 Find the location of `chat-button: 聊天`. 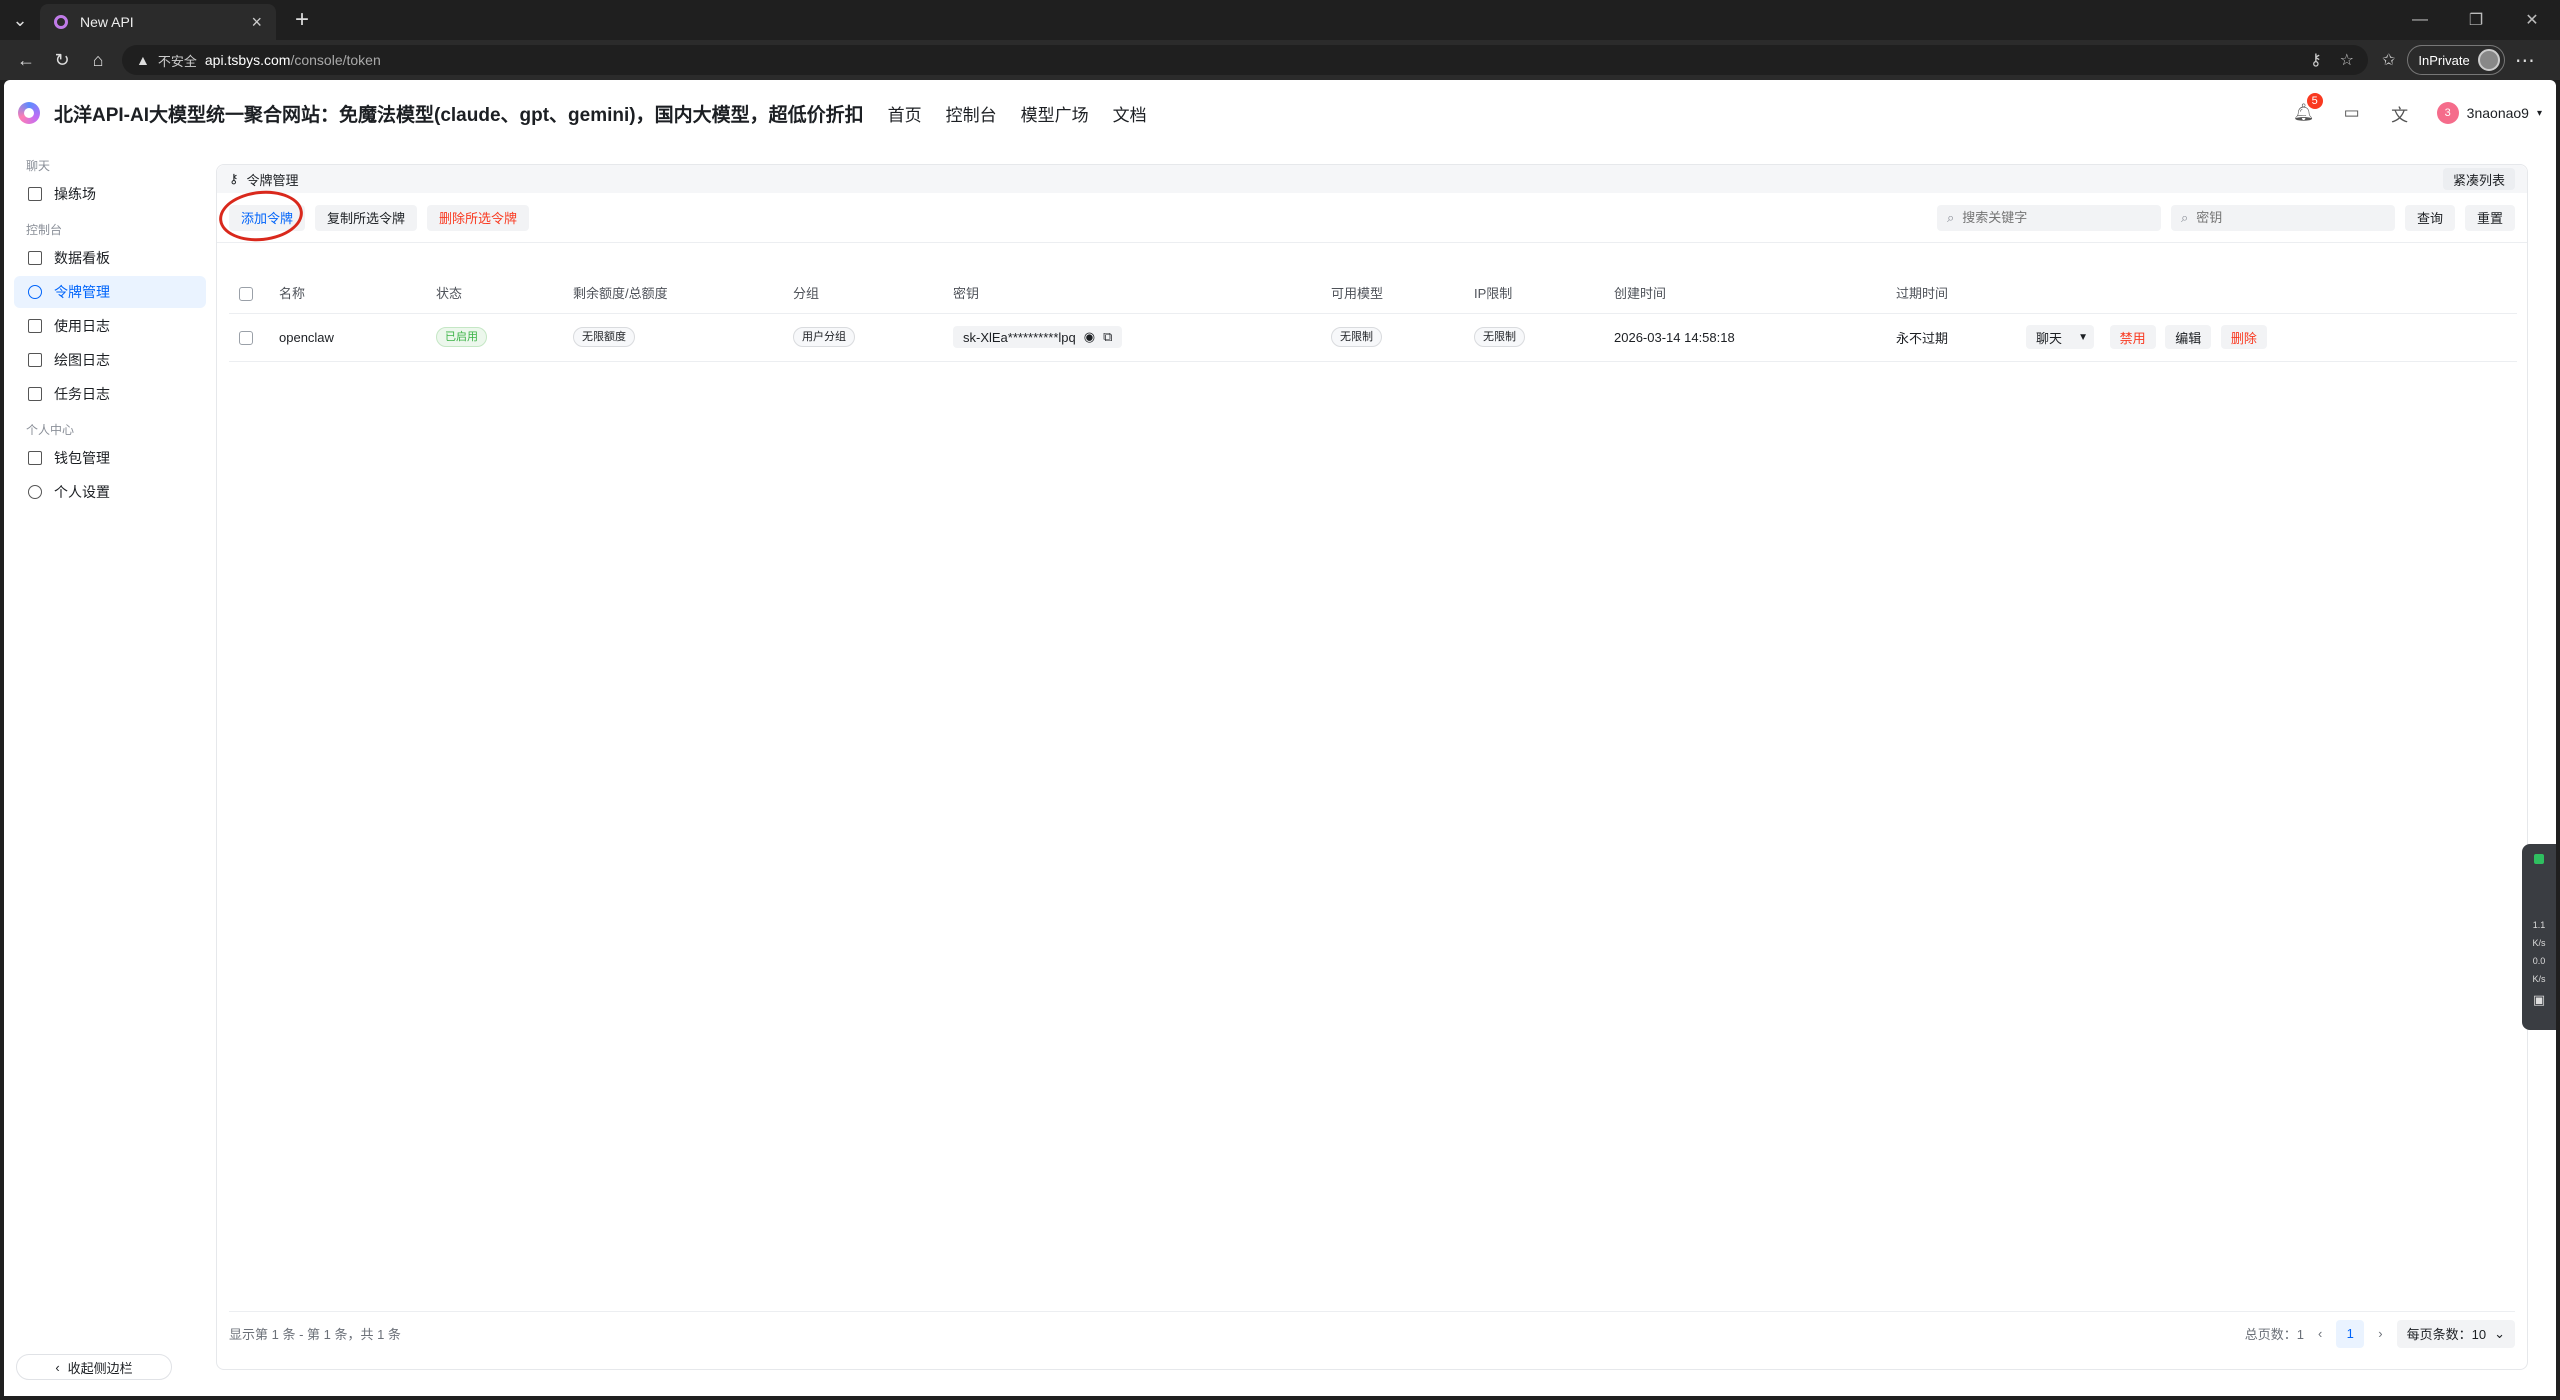

chat-button: 聊天 is located at coordinates (2049, 337).